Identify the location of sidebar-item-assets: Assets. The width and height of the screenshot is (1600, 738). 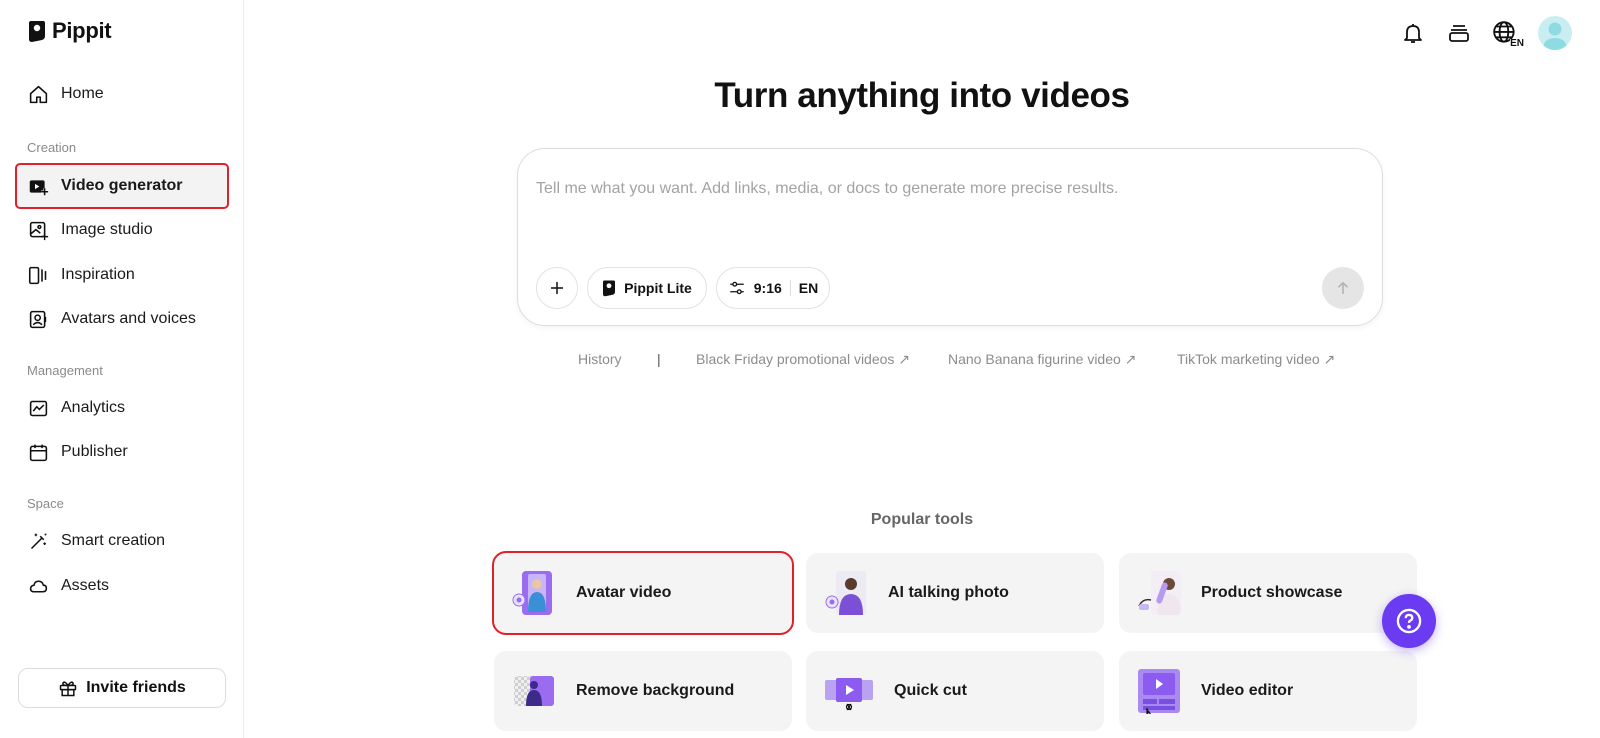
(122, 586).